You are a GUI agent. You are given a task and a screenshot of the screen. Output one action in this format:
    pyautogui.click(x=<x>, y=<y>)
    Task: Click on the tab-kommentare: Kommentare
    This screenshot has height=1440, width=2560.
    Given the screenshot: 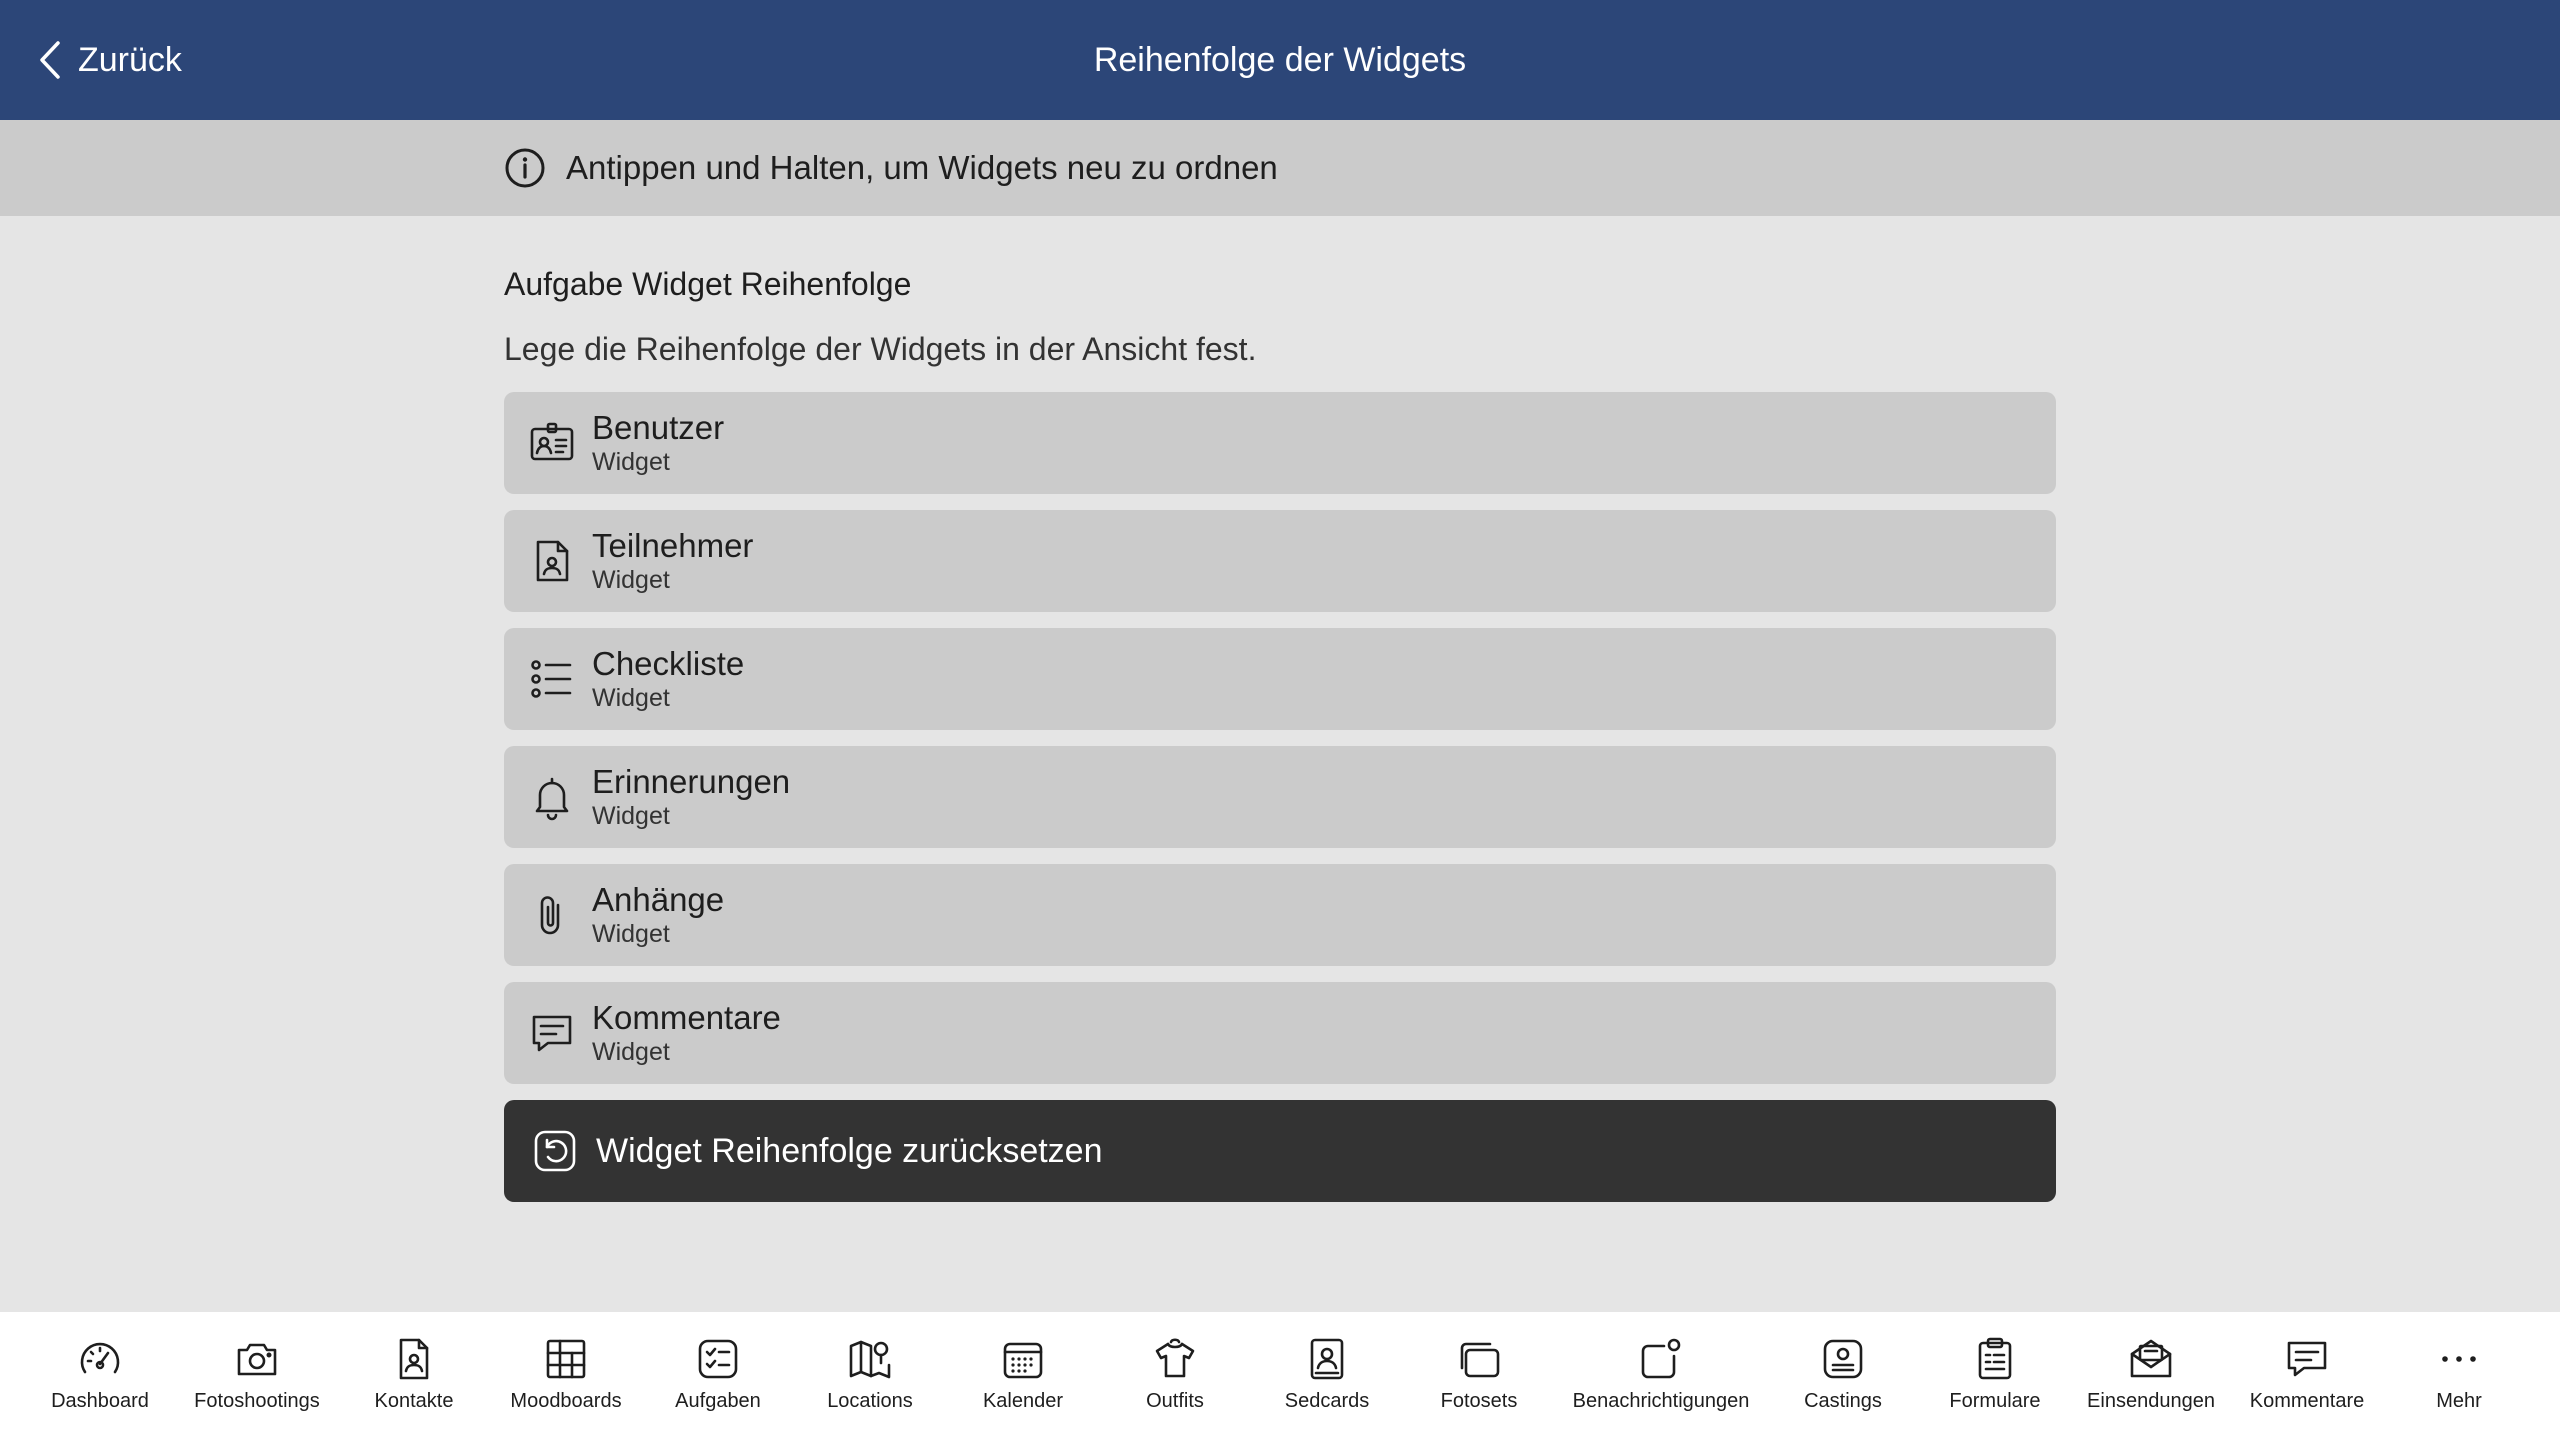 What is the action you would take?
    pyautogui.click(x=2307, y=1376)
    